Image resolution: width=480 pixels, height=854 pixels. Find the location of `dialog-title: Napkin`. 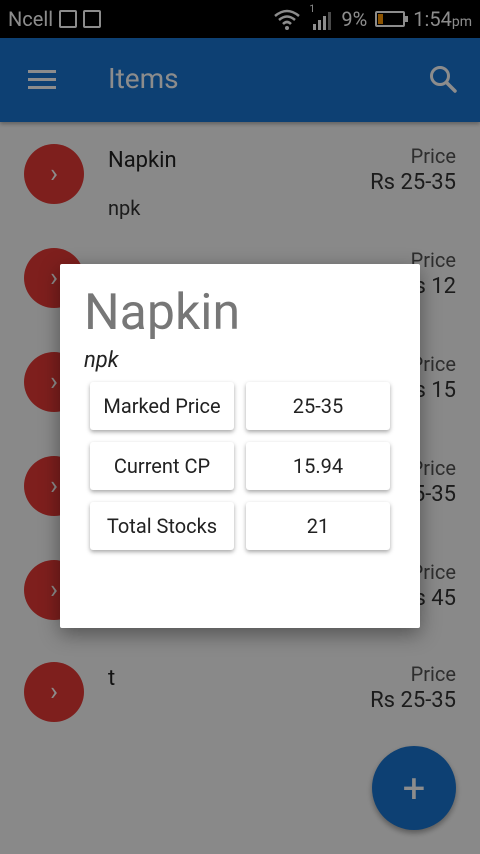

dialog-title: Napkin is located at coordinates (162, 313).